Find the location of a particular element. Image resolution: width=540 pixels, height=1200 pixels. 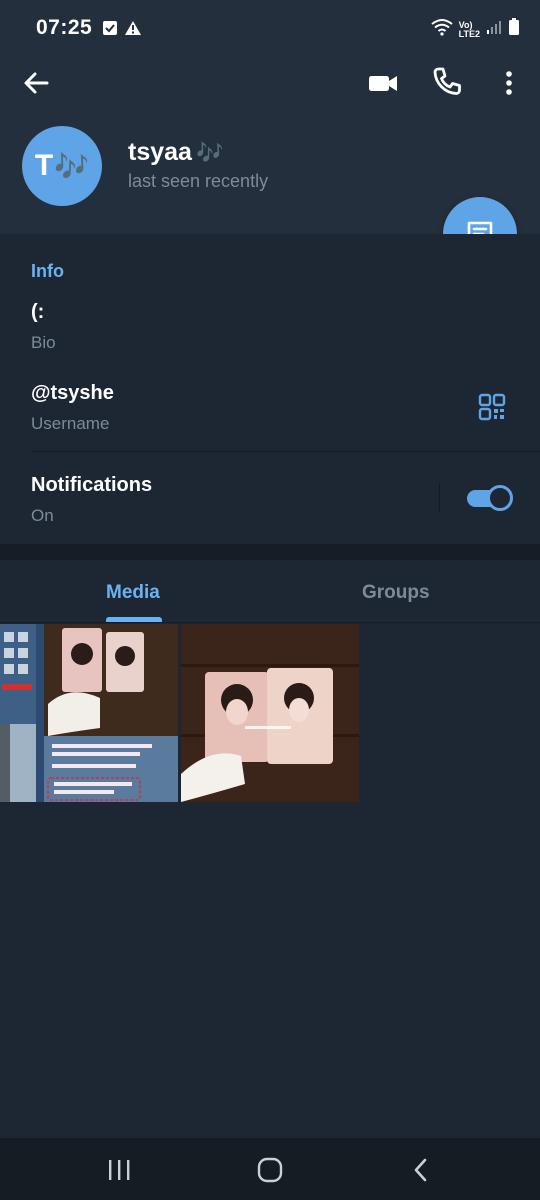

profile-name: tsyaa 🎶 is located at coordinates (175, 152).